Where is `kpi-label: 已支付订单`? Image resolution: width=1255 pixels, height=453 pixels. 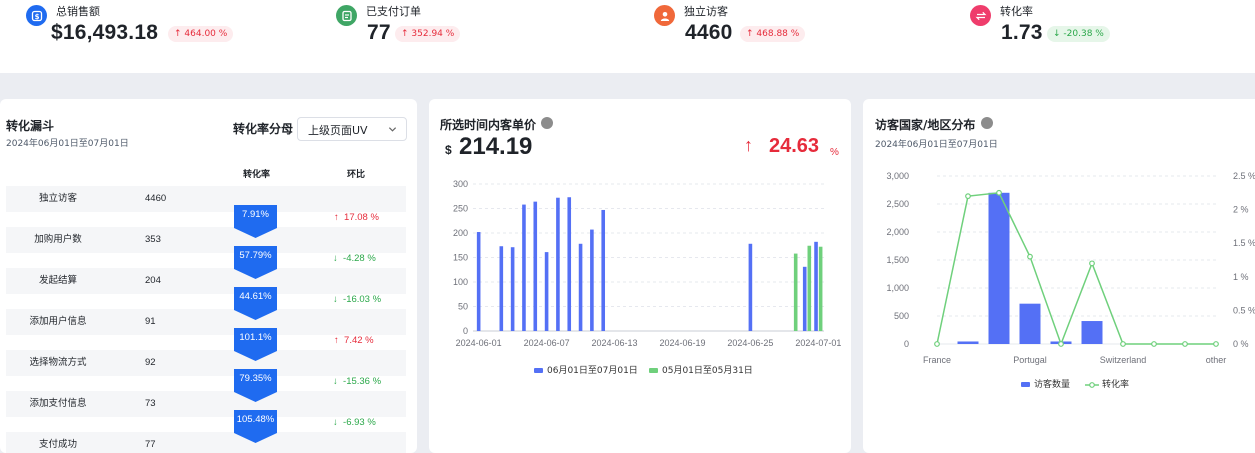
kpi-label: 已支付订单 is located at coordinates (393, 11).